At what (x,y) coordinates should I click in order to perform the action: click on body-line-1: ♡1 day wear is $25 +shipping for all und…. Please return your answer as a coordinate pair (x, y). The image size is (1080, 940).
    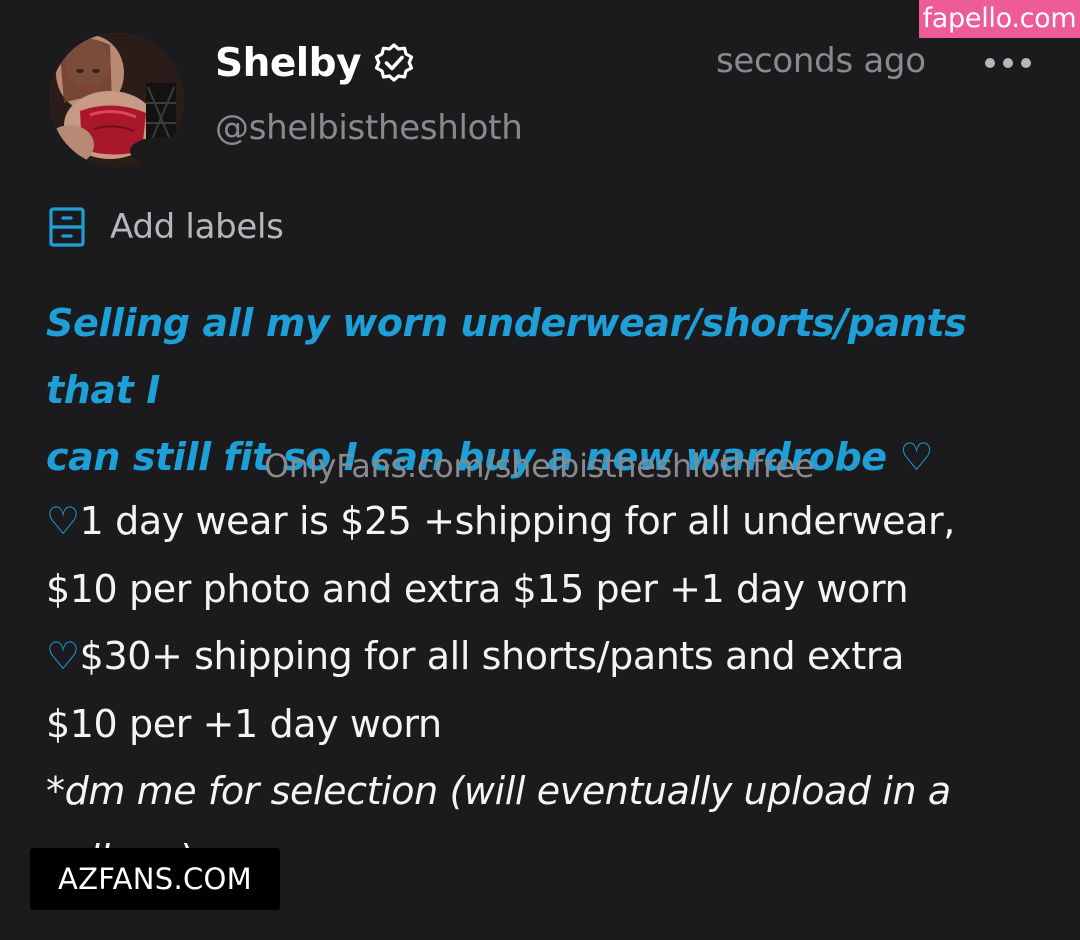
    Looking at the image, I should click on (551, 522).